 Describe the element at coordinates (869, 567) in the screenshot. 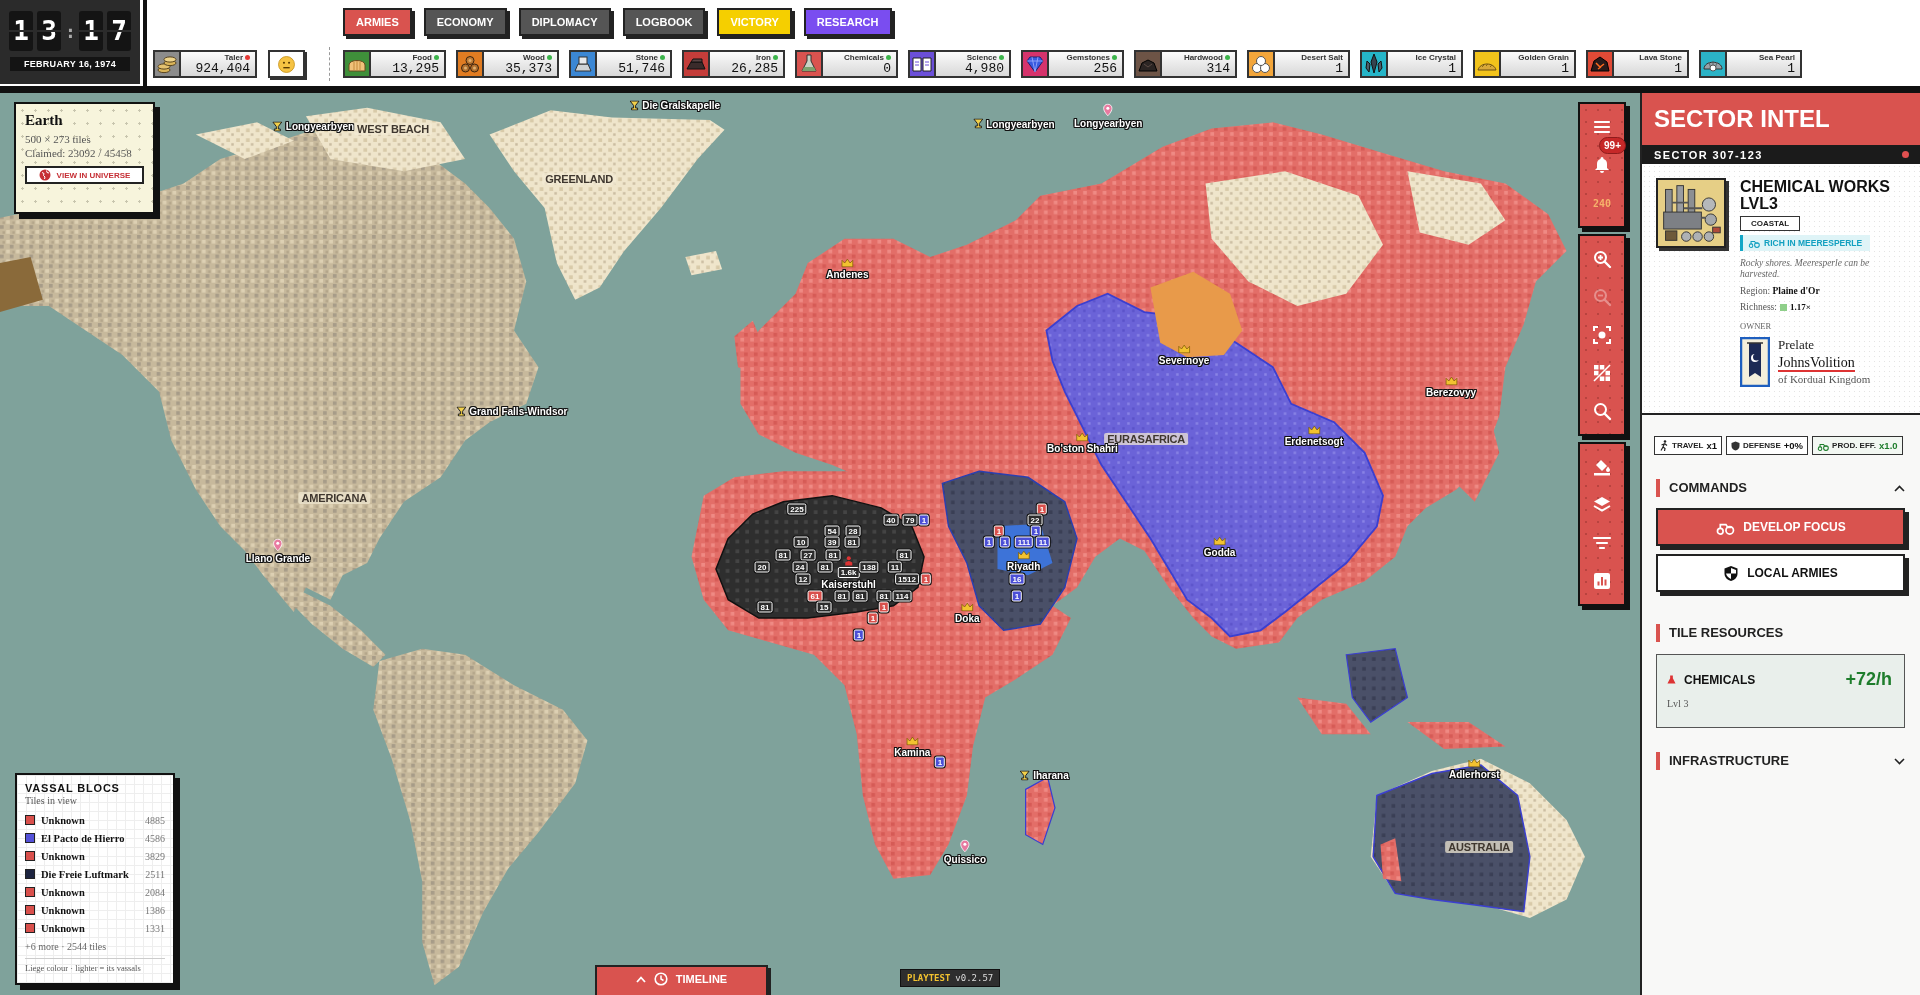

I see `unit-count-marker: 138` at that location.